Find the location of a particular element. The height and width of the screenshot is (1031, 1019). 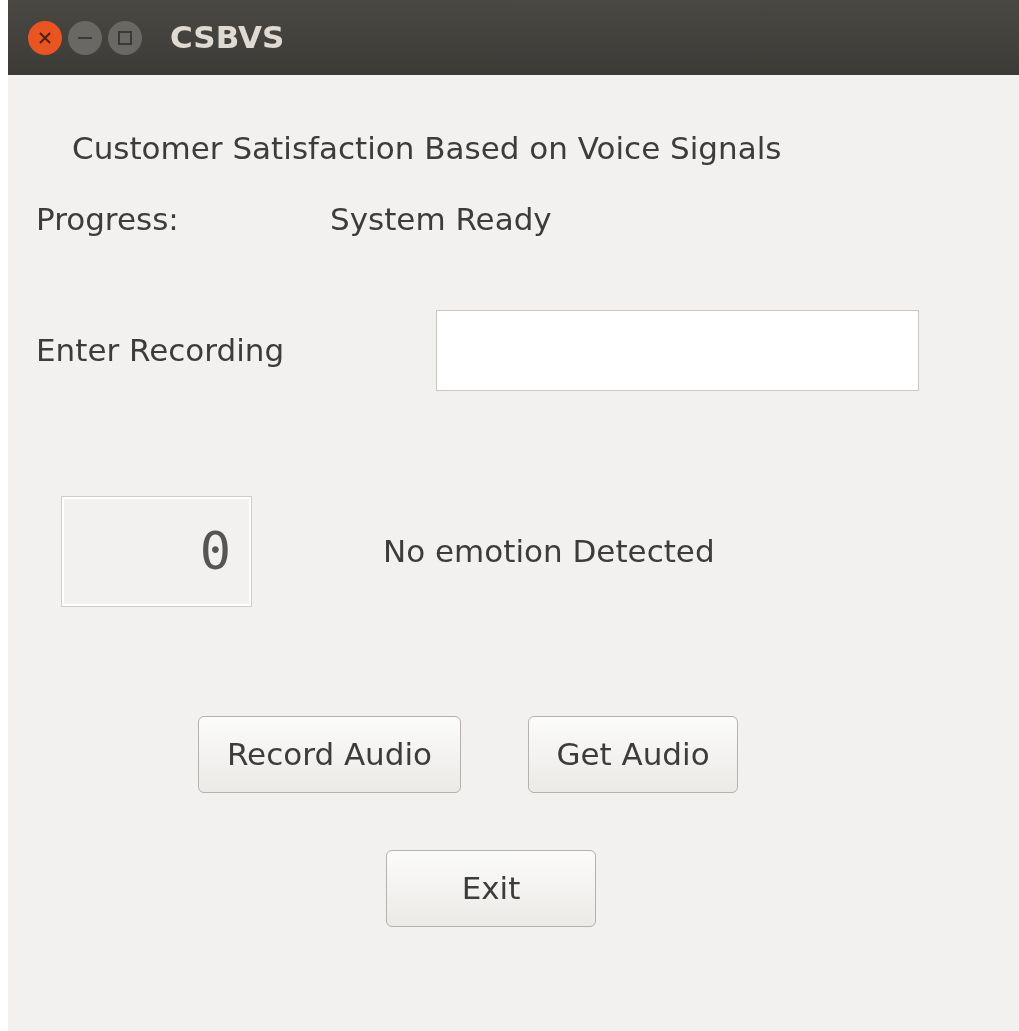

progress-label: Progress: is located at coordinates (108, 219).